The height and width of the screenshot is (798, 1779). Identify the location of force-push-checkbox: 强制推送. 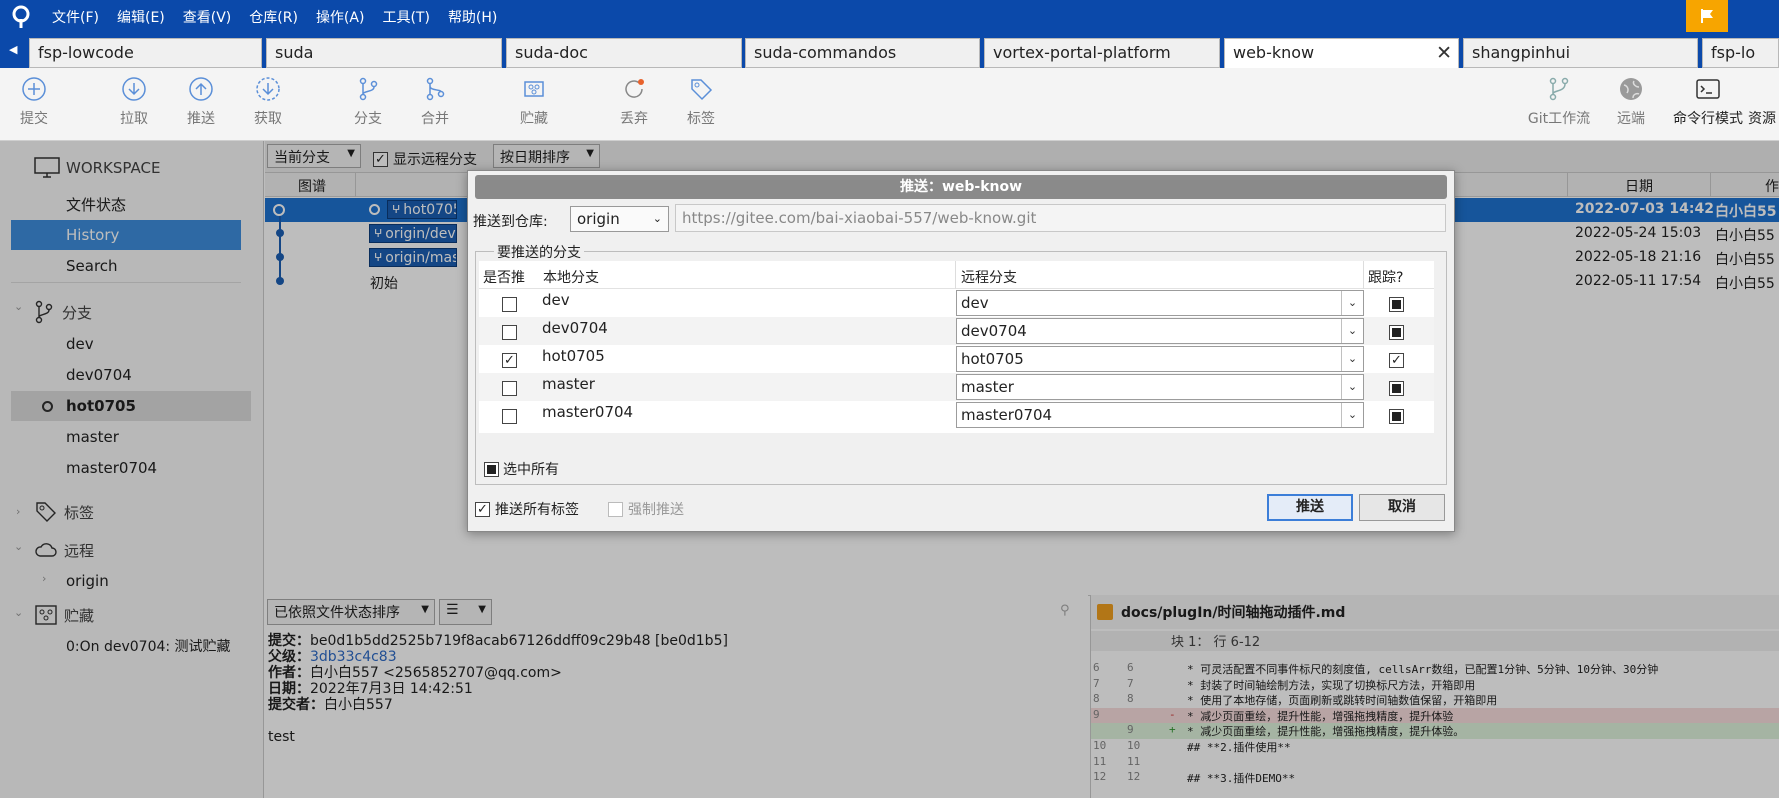
(646, 509).